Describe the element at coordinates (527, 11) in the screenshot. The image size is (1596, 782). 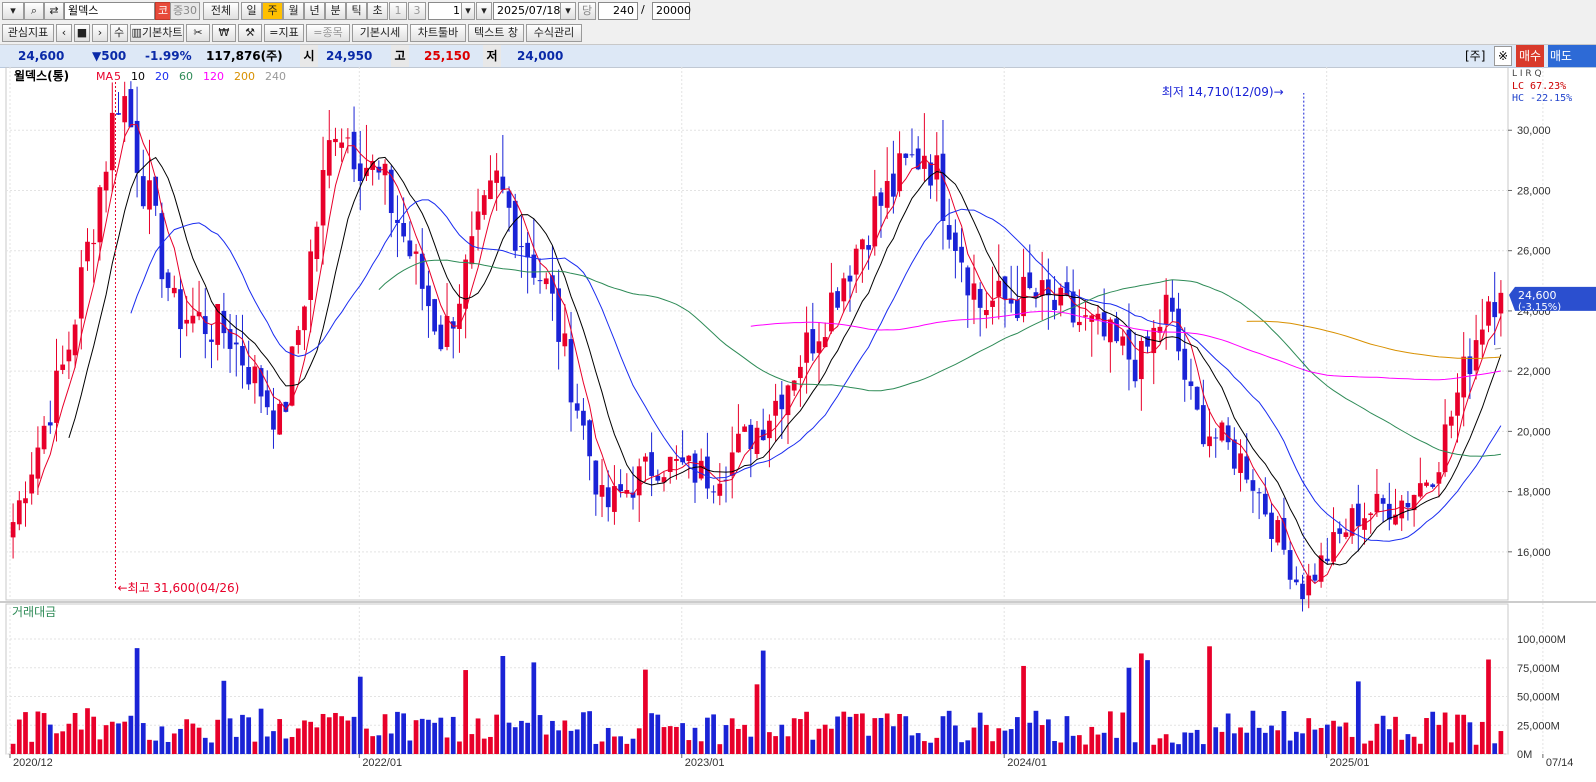
I see `date-input: 2025/07/18` at that location.